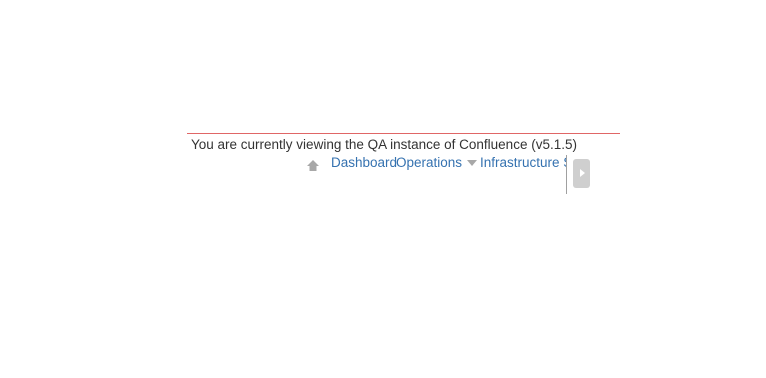 The width and height of the screenshot is (766, 378). I want to click on qa-banner-divider, so click(403, 133).